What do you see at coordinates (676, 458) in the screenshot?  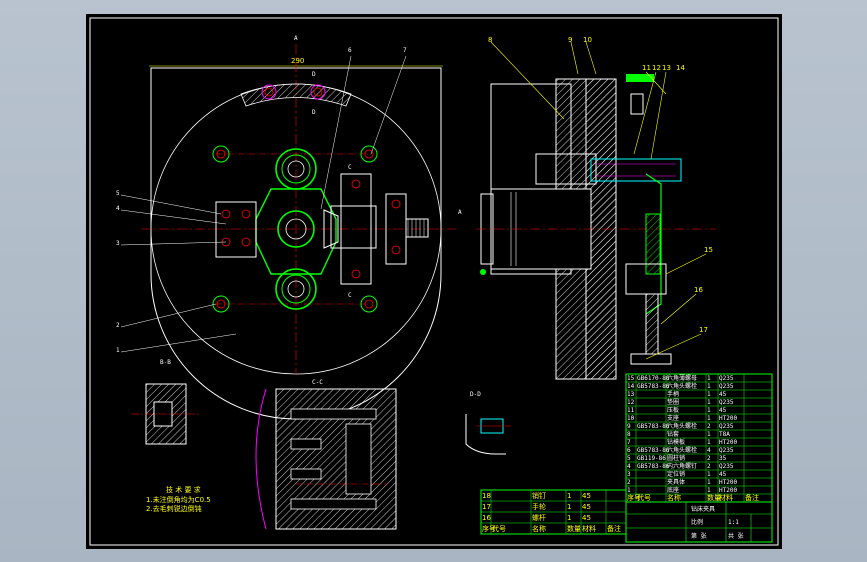 I see `bom-cell: 圆柱销` at bounding box center [676, 458].